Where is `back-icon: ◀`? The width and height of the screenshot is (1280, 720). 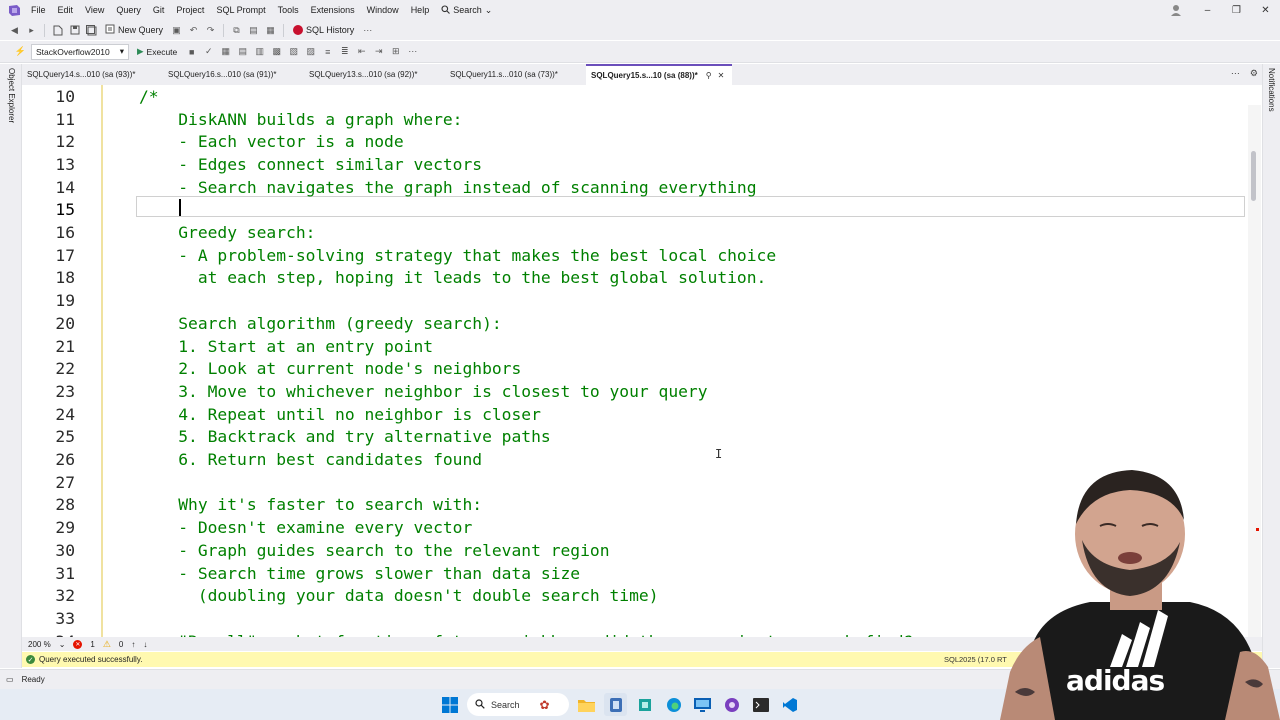 back-icon: ◀ is located at coordinates (14, 30).